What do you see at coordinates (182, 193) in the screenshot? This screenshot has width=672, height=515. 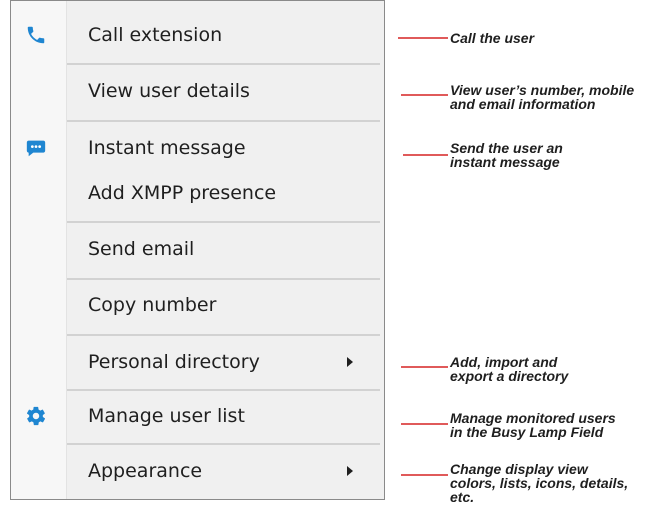 I see `menu-item-label: Add XMPP presence` at bounding box center [182, 193].